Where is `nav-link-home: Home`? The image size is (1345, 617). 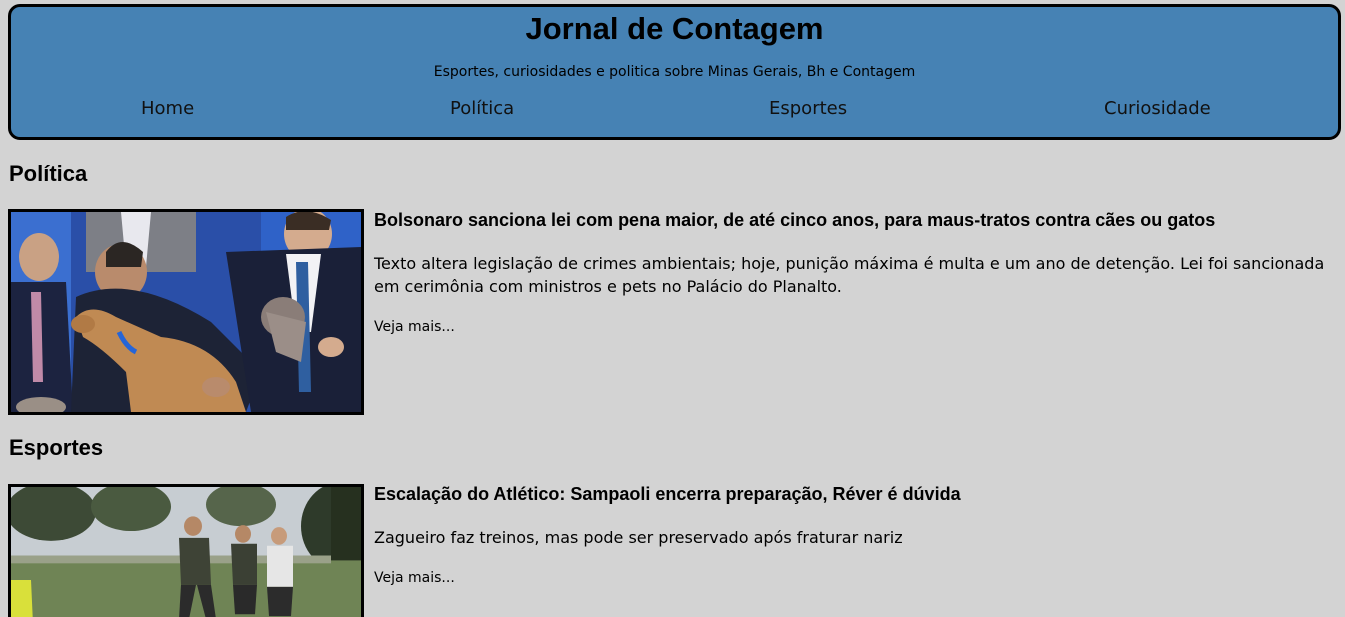 nav-link-home: Home is located at coordinates (167, 109).